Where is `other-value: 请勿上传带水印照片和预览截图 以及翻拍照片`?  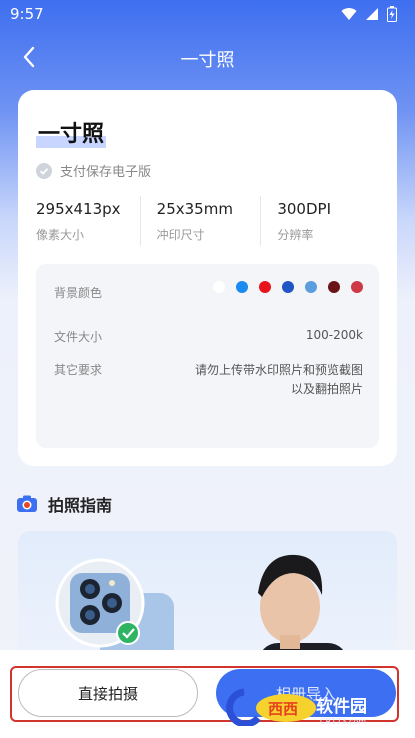
other-value: 请勿上传带水印照片和预览截图 以及翻拍照片 is located at coordinates (279, 380).